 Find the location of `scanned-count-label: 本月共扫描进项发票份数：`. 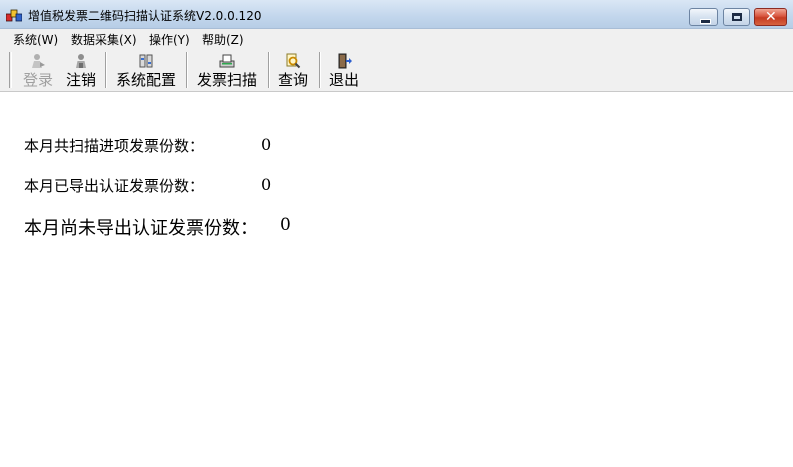

scanned-count-label: 本月共扫描进项发票份数： is located at coordinates (114, 146).